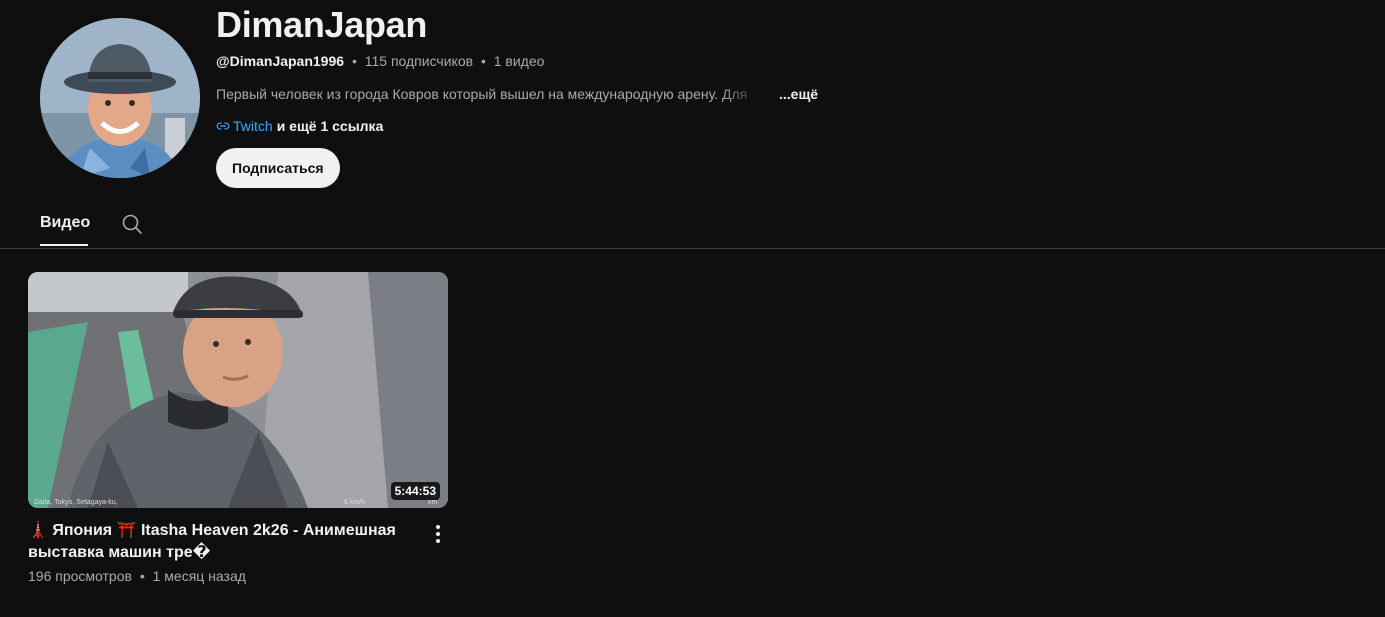 The image size is (1385, 617). What do you see at coordinates (80, 576) in the screenshot?
I see `video-views: 196 просмотров` at bounding box center [80, 576].